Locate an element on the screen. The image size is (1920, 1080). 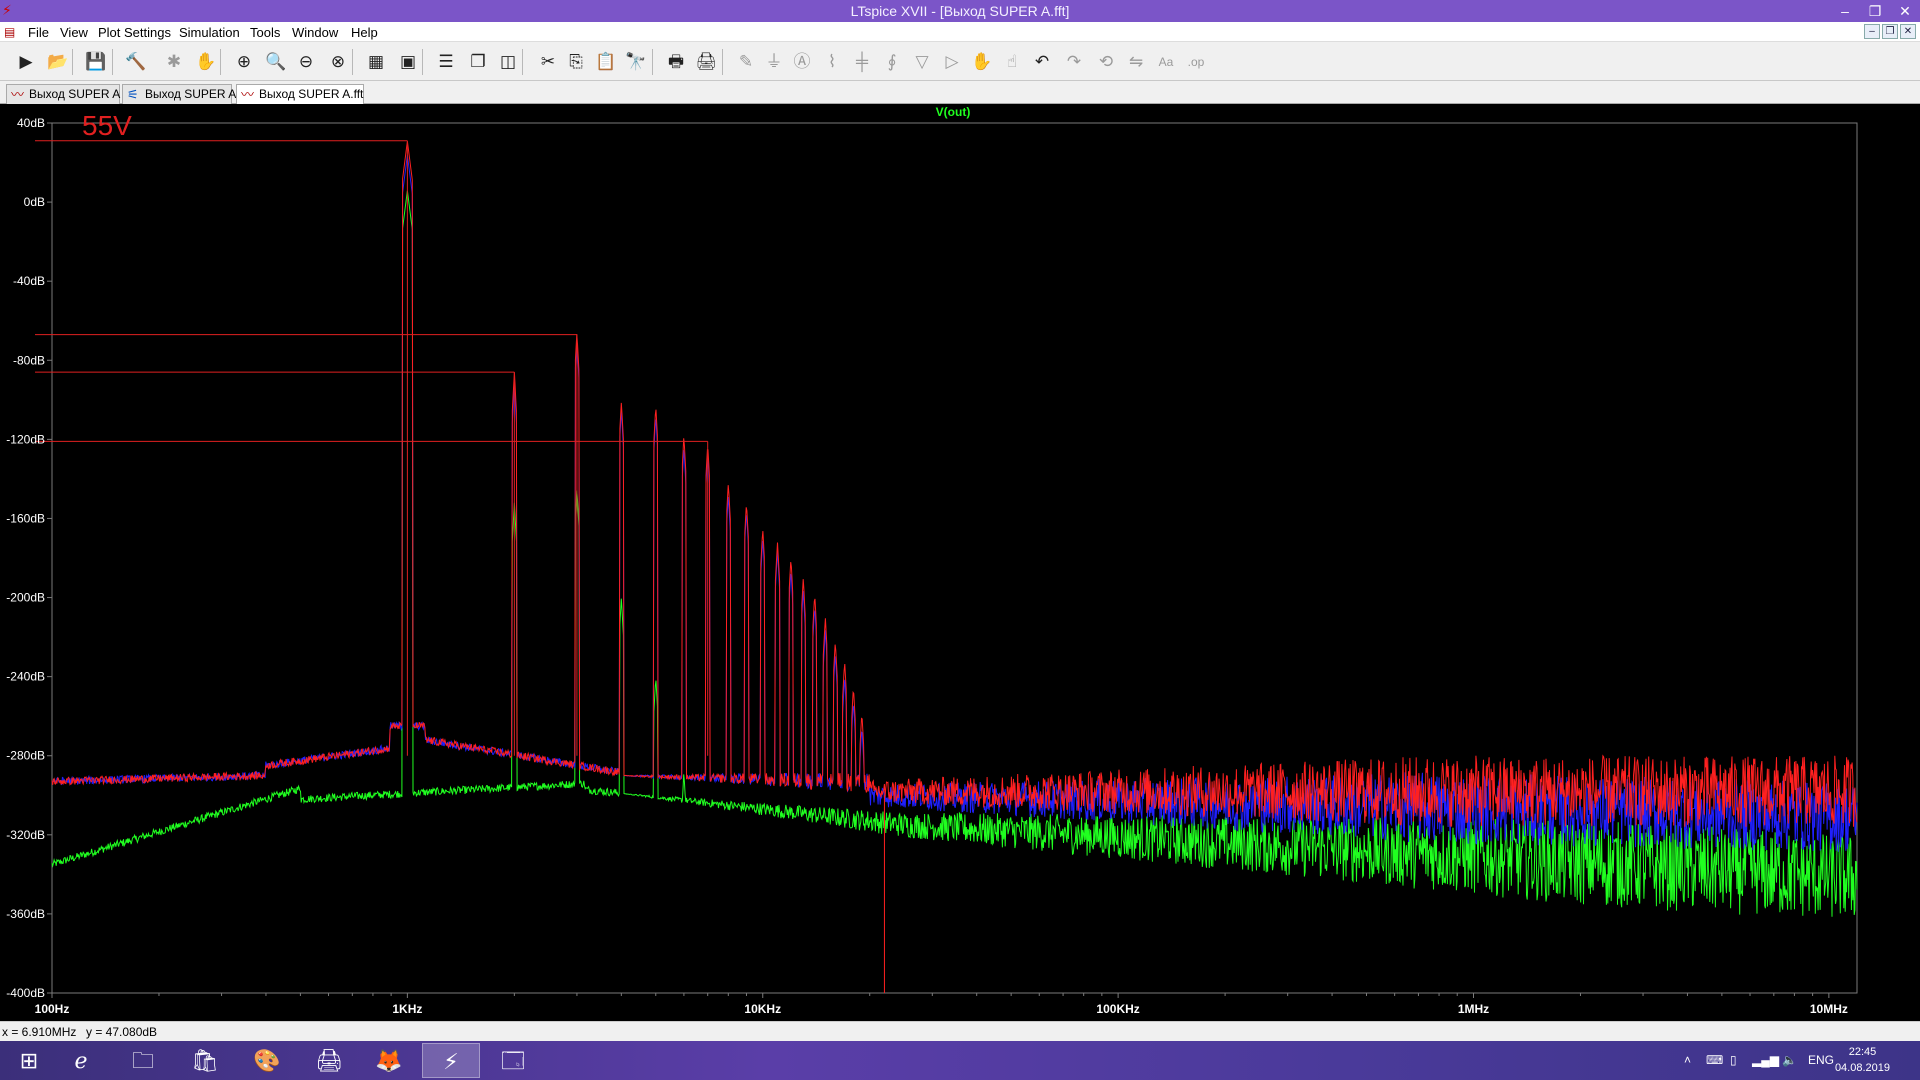
wire-icon: ✎ is located at coordinates (746, 62).